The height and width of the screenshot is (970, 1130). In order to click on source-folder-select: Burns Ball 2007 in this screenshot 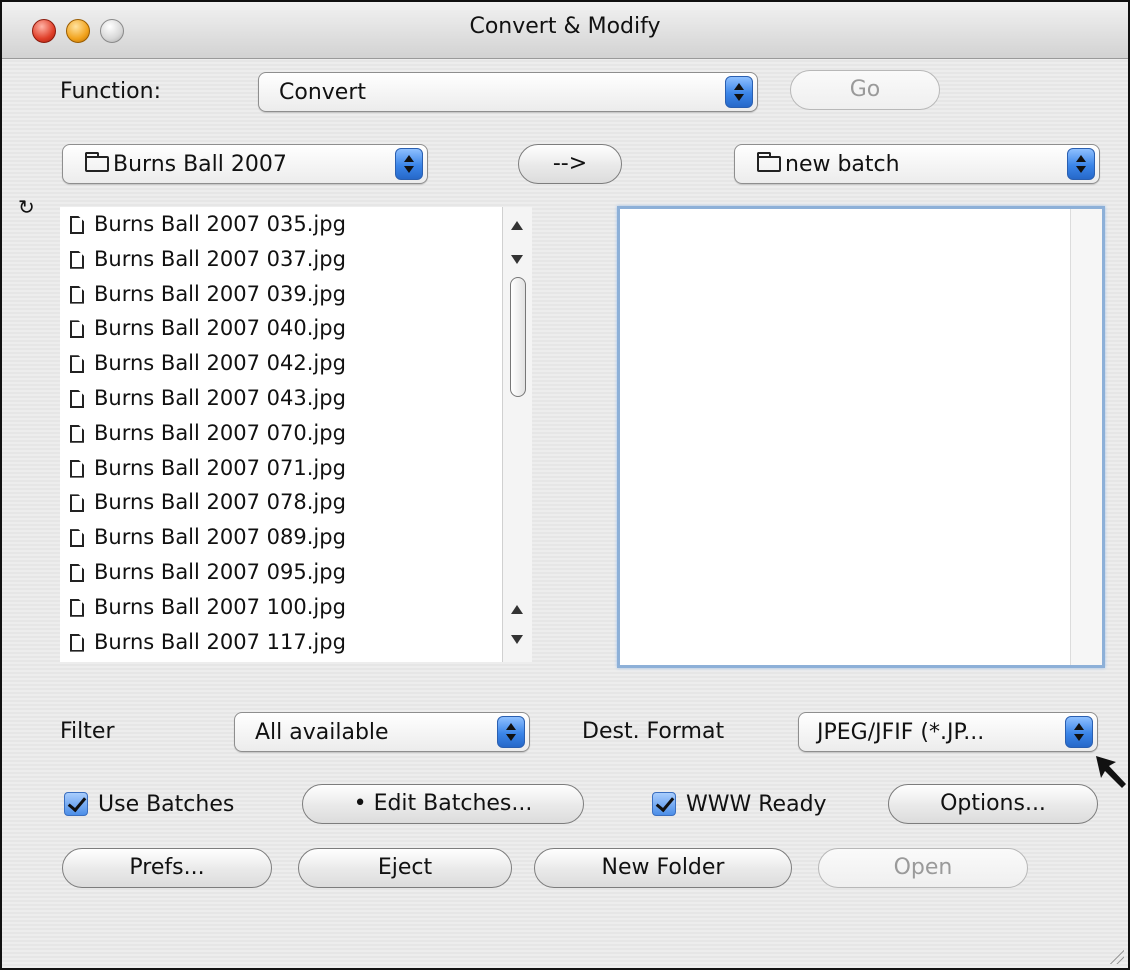, I will do `click(245, 164)`.